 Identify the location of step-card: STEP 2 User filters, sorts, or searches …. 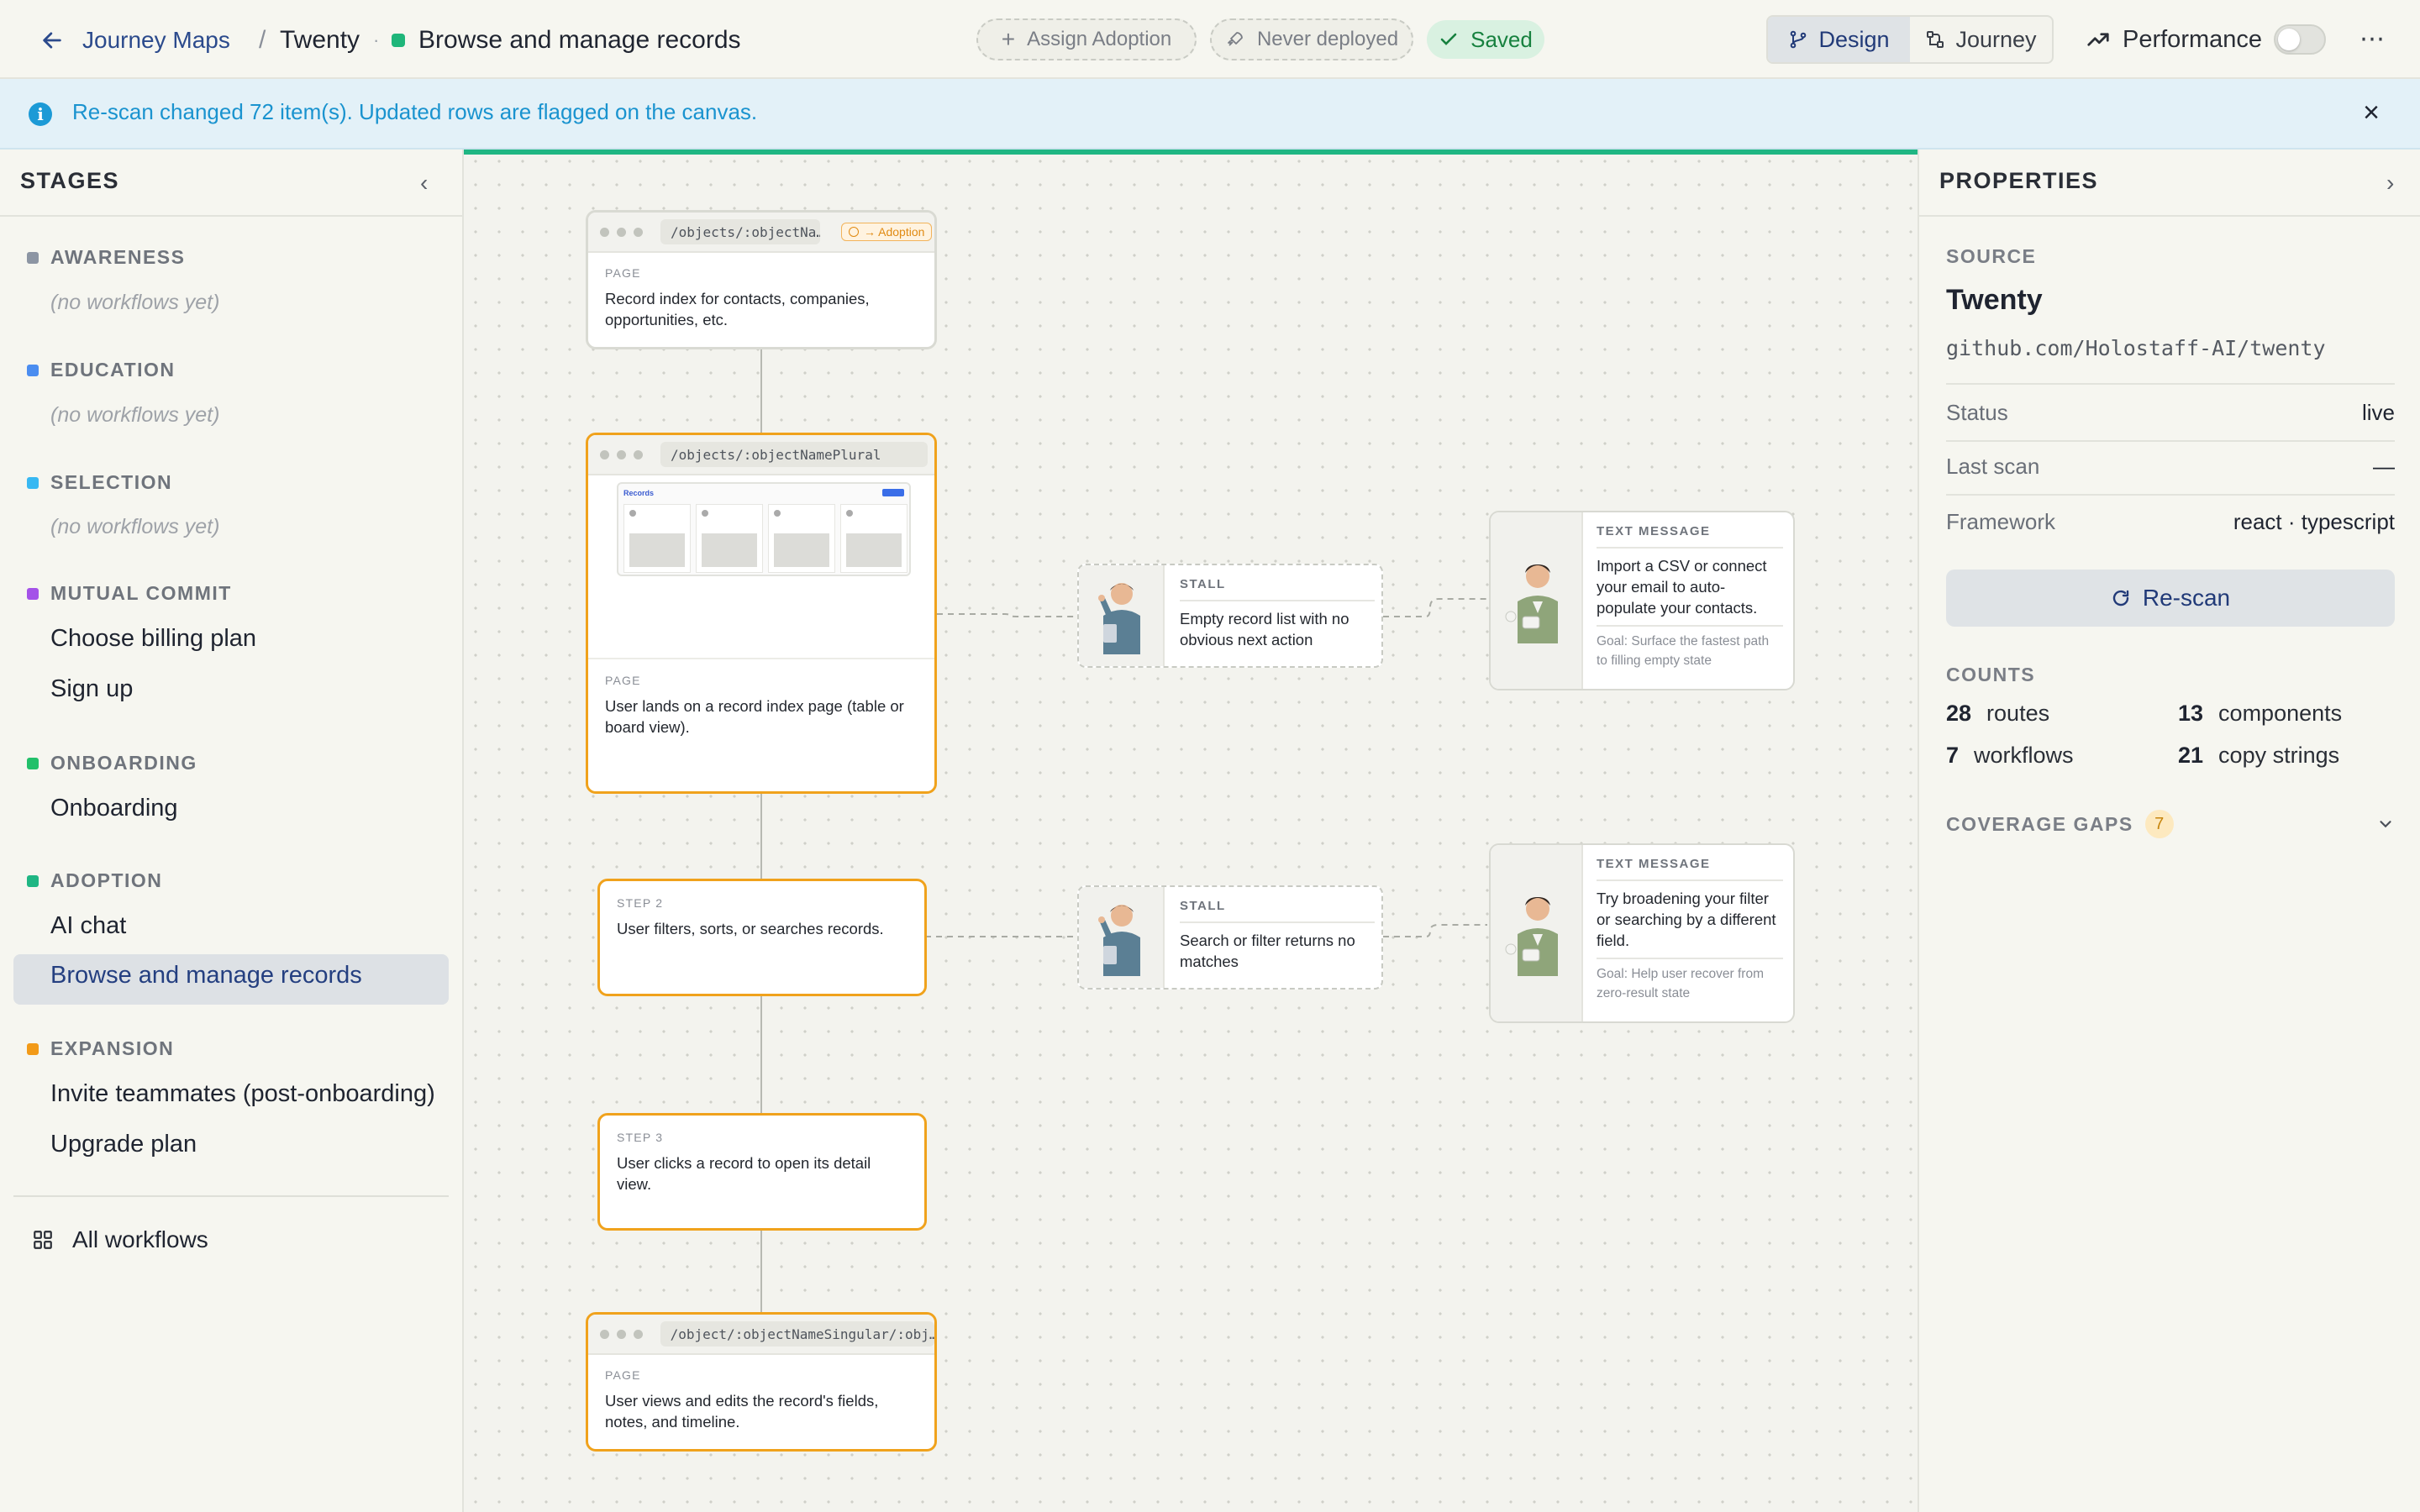
(762, 937).